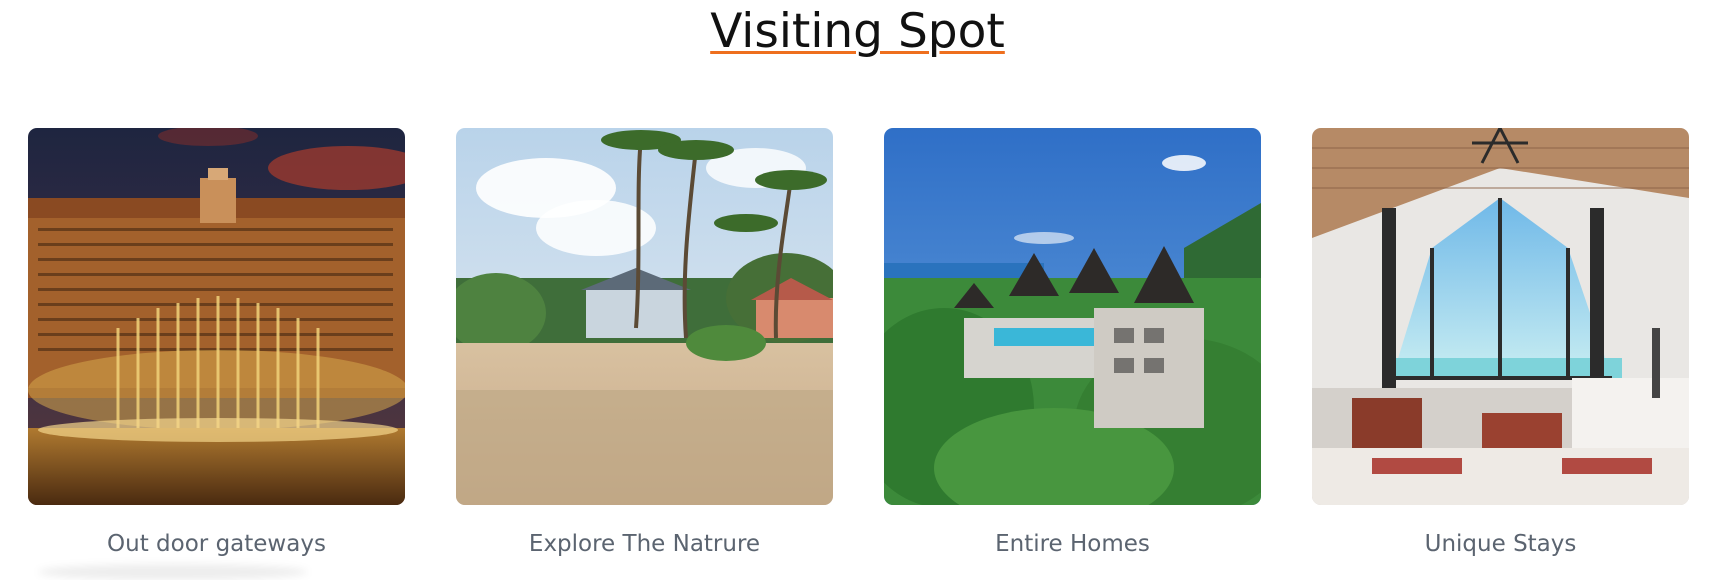  I want to click on card-caption: Entire Homes, so click(1072, 544).